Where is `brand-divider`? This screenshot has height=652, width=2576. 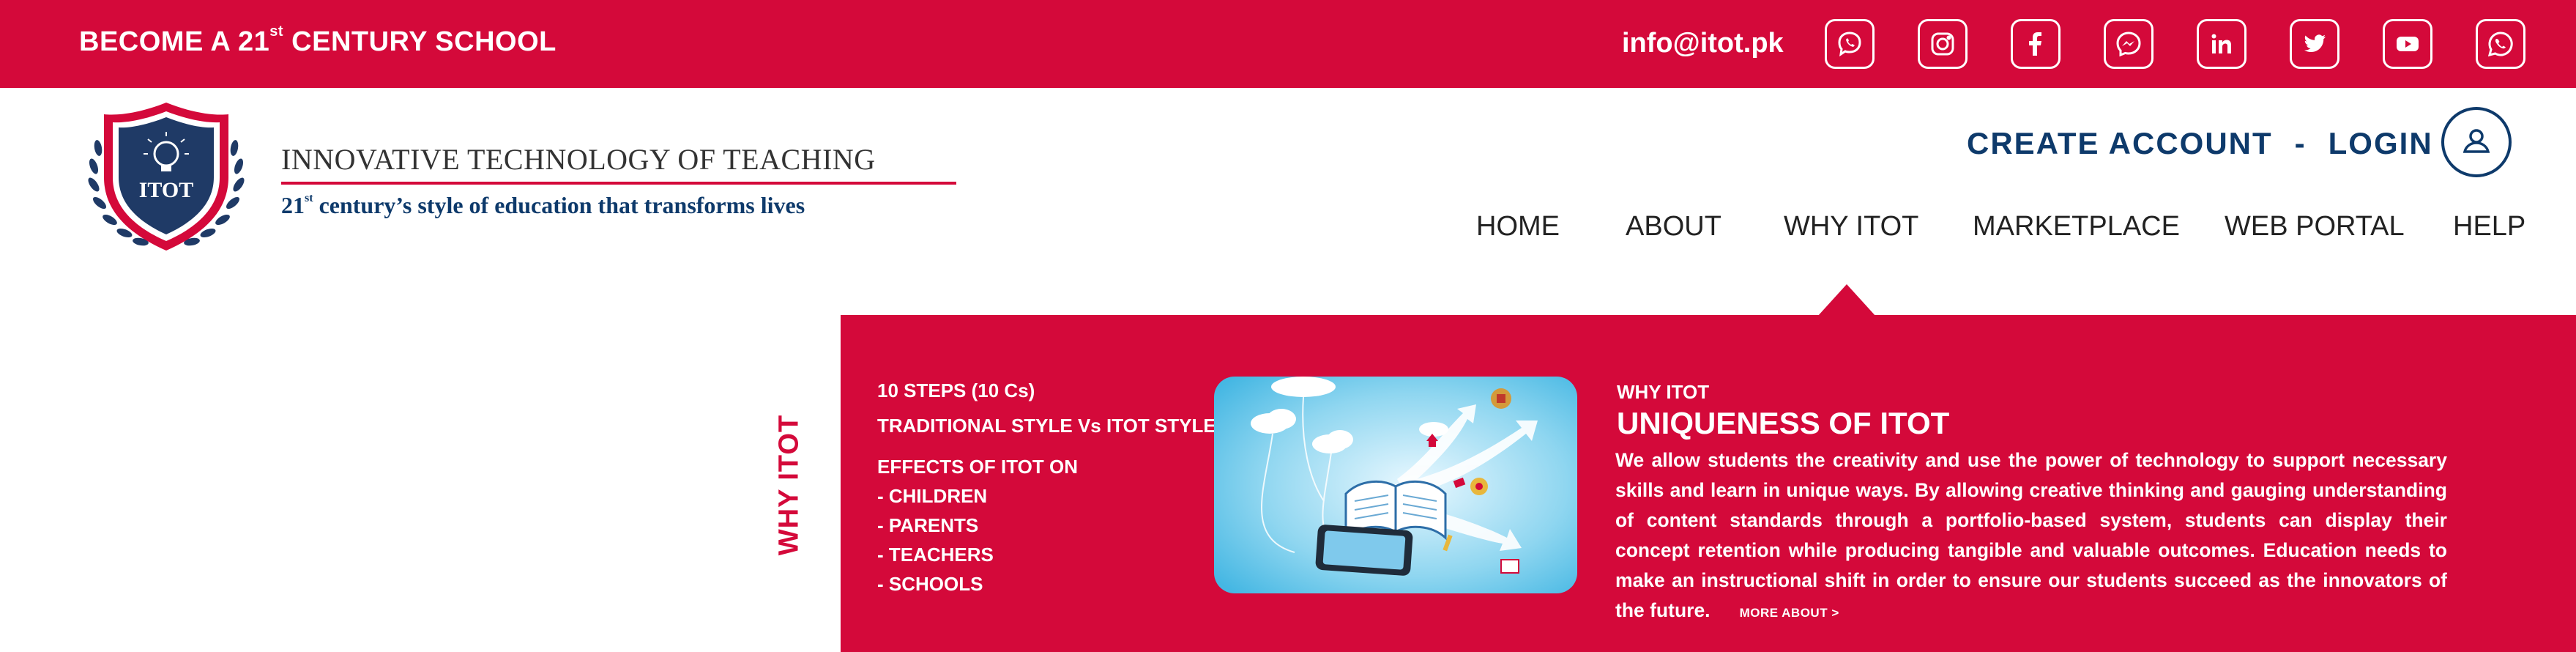 brand-divider is located at coordinates (618, 183).